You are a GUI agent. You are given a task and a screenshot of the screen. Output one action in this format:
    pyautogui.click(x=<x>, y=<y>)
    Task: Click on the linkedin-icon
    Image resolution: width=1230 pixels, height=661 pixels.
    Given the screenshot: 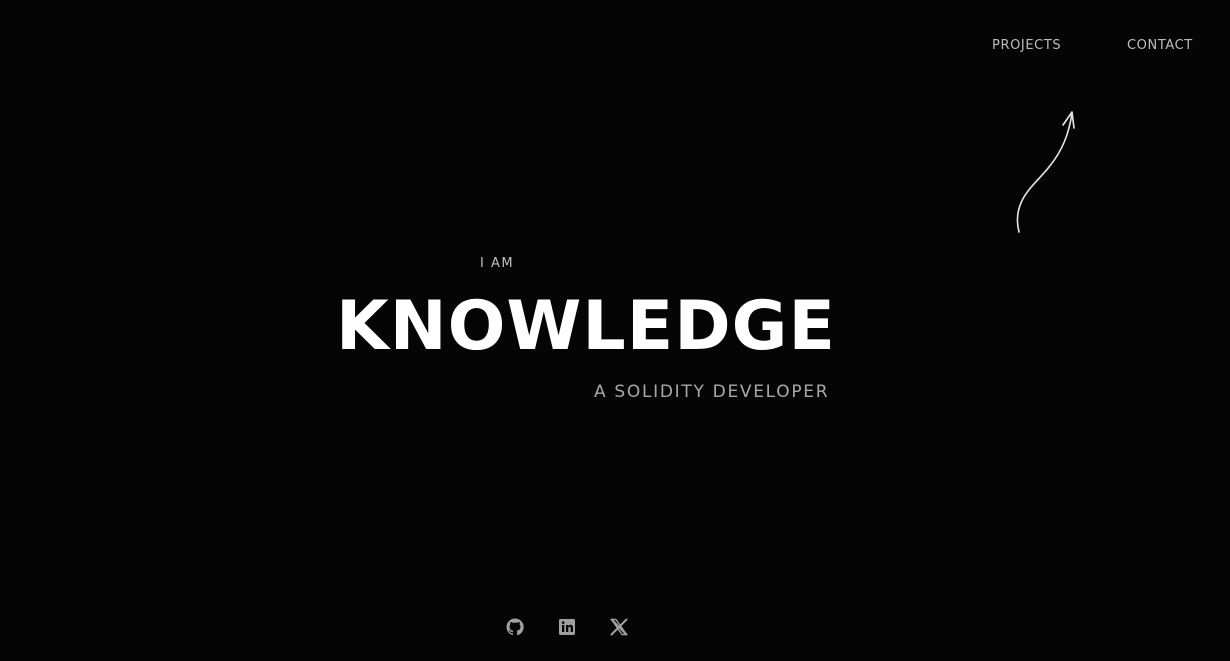 What is the action you would take?
    pyautogui.click(x=567, y=627)
    